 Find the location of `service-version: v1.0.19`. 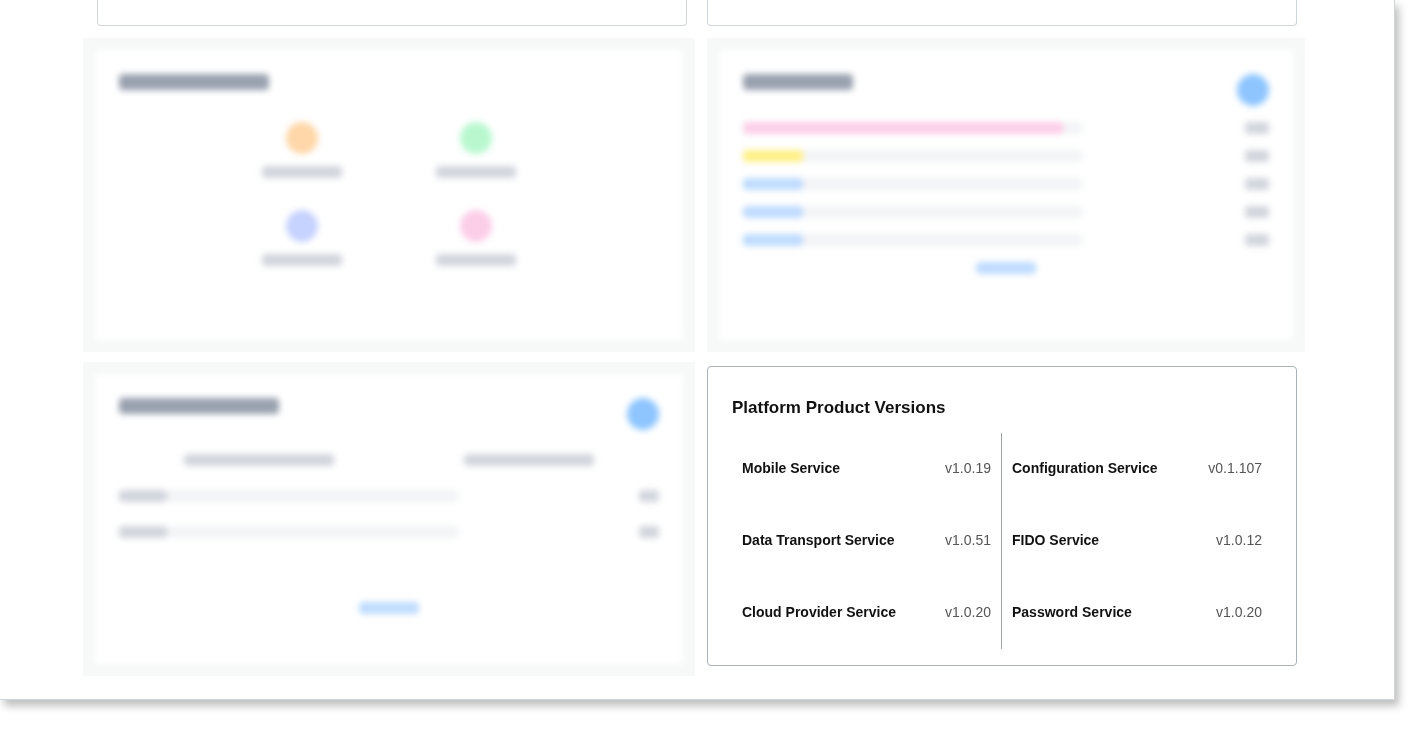

service-version: v1.0.19 is located at coordinates (968, 468).